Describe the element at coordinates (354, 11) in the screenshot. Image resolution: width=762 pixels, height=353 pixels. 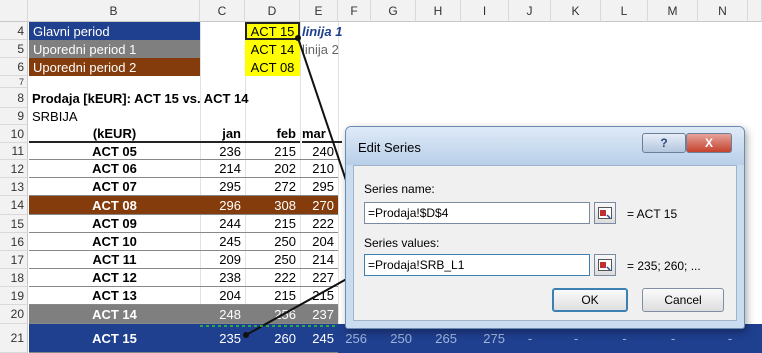
I see `col-header-f: F` at that location.